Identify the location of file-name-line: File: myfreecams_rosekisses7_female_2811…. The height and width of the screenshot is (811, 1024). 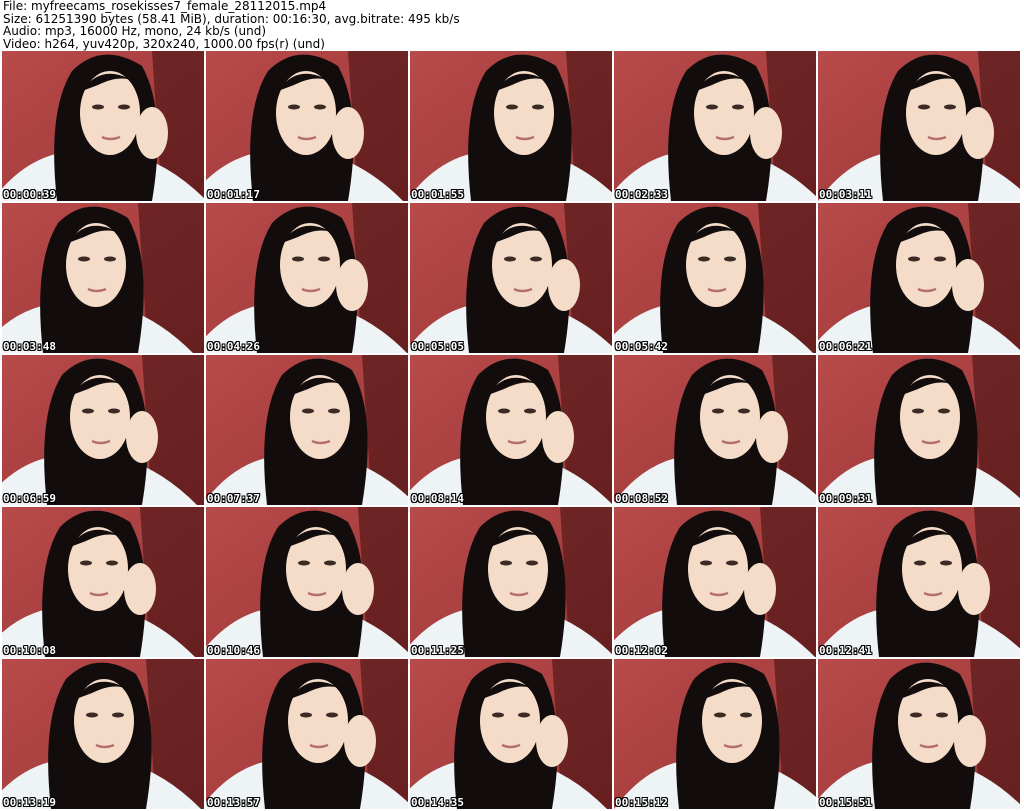
(165, 6).